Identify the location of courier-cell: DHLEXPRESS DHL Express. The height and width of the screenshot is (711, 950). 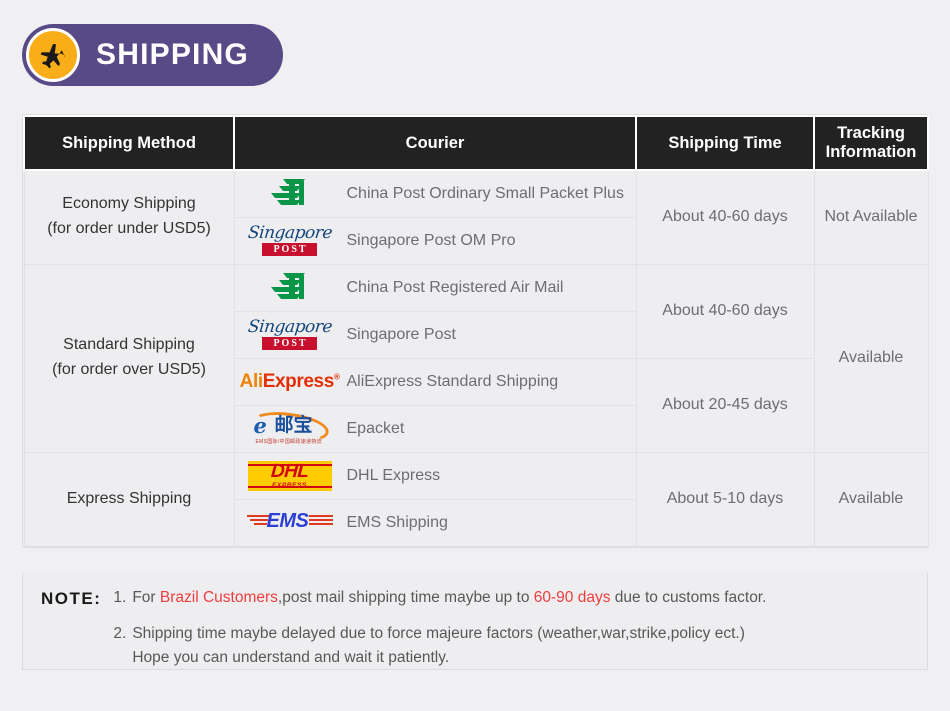
(435, 475).